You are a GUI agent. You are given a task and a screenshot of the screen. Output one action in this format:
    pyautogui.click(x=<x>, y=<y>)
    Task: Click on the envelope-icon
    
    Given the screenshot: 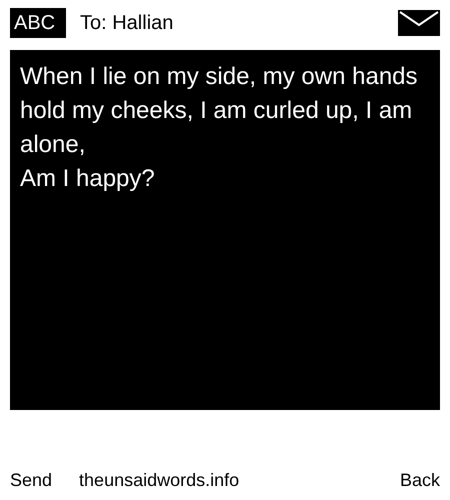 What is the action you would take?
    pyautogui.click(x=419, y=23)
    